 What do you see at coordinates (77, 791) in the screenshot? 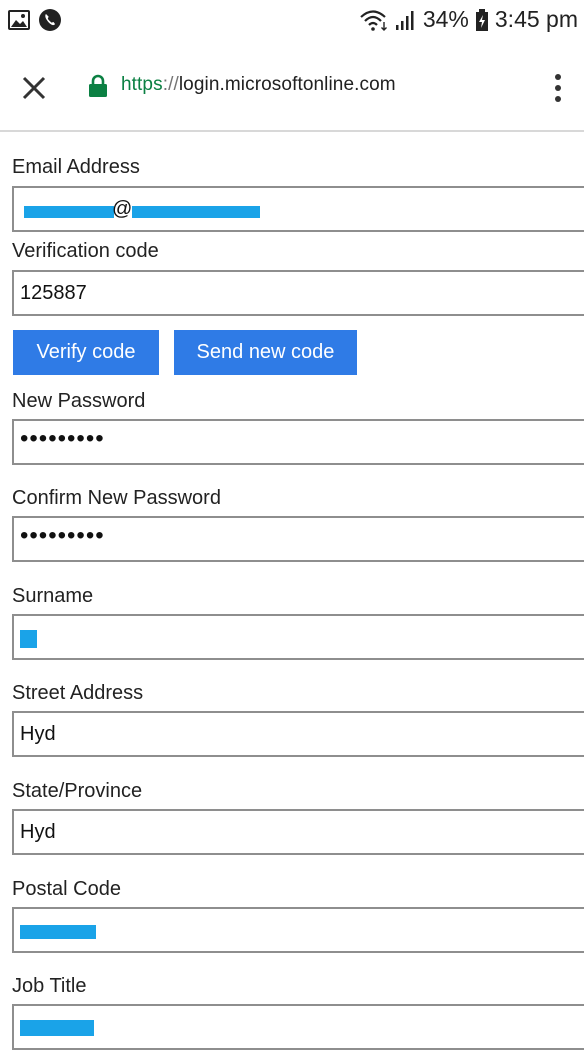
I see `state-province-label: State/Province` at bounding box center [77, 791].